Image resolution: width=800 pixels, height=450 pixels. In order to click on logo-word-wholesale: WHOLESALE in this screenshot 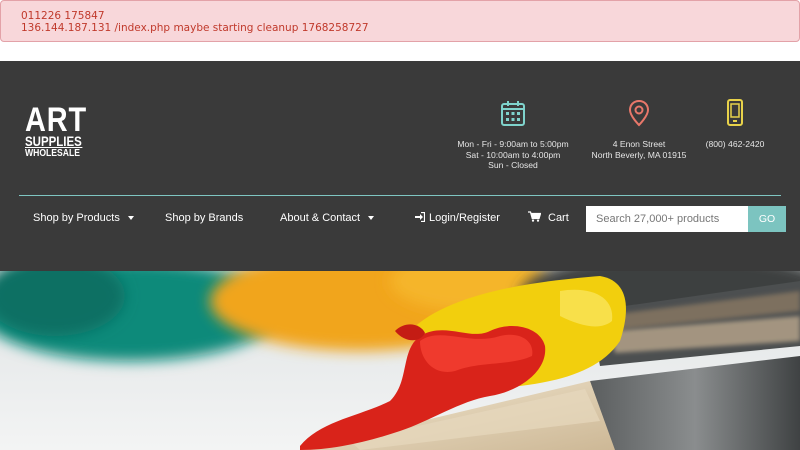, I will do `click(53, 153)`.